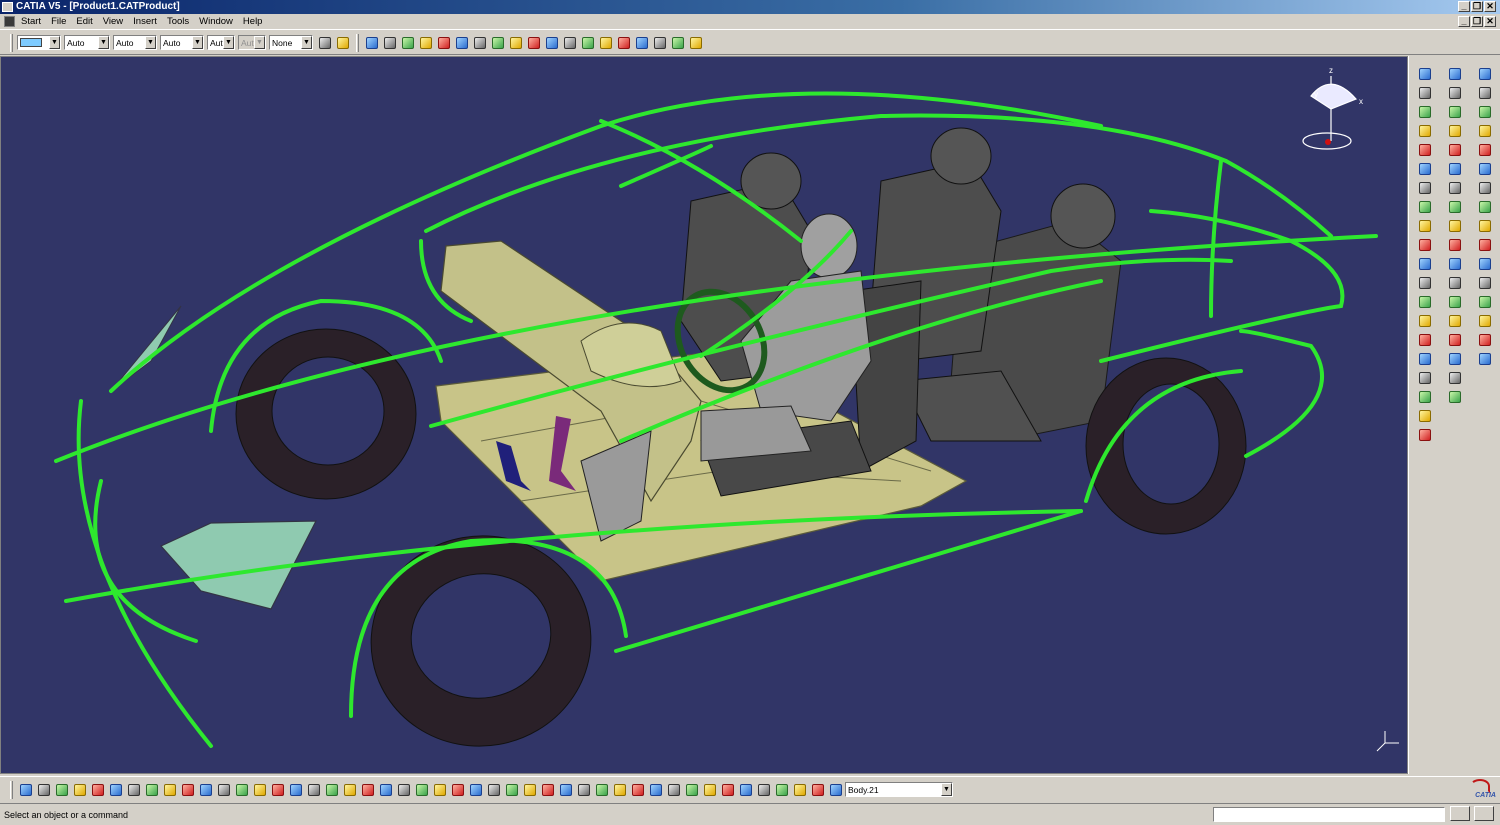  What do you see at coordinates (620, 790) in the screenshot?
I see `constraint-icon` at bounding box center [620, 790].